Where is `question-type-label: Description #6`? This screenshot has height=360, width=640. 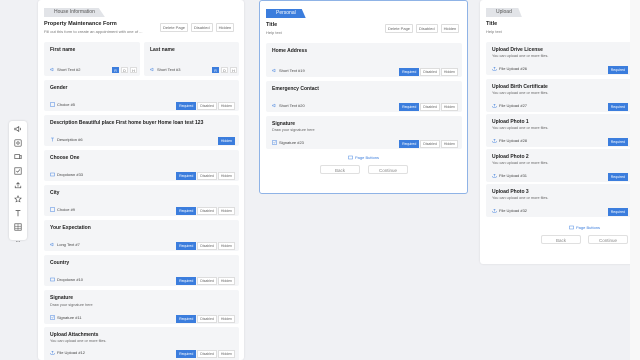
question-type-label: Description #6 is located at coordinates (70, 139).